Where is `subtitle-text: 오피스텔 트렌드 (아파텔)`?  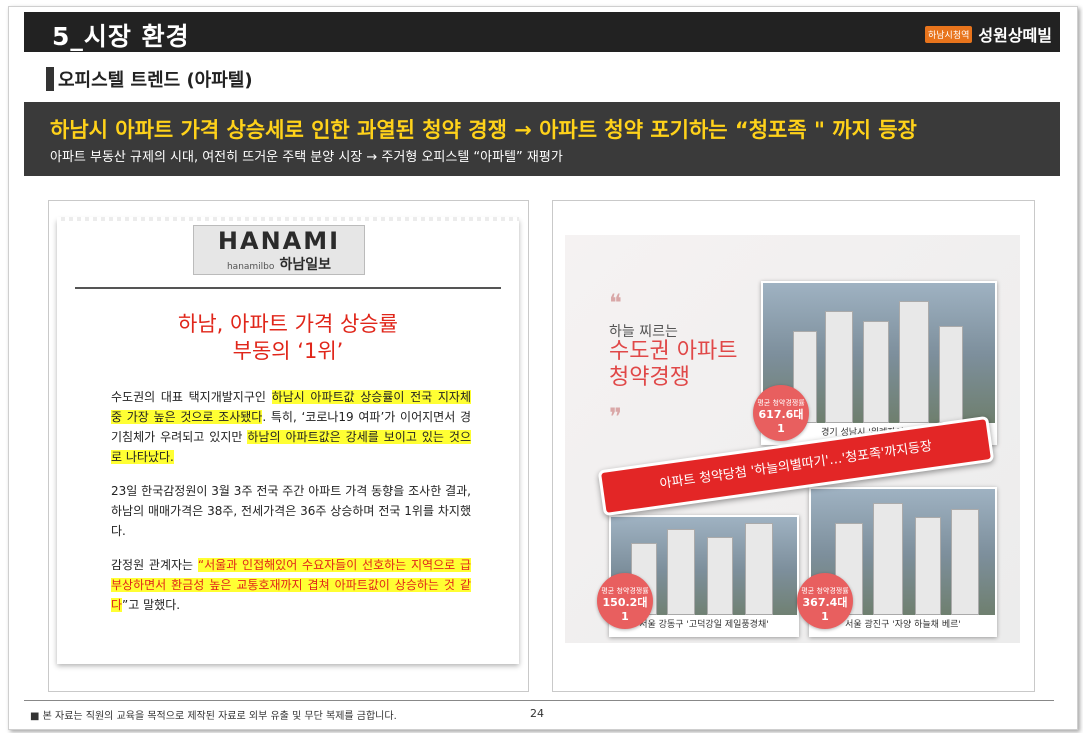 subtitle-text: 오피스텔 트렌드 (아파텔) is located at coordinates (155, 80).